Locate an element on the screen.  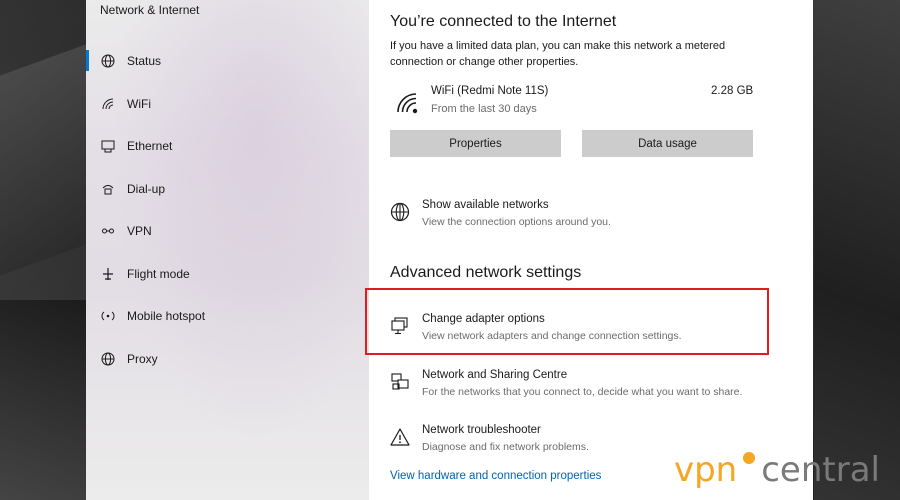
connection-subtitle: From the last 30 days is located at coordinates (484, 109).